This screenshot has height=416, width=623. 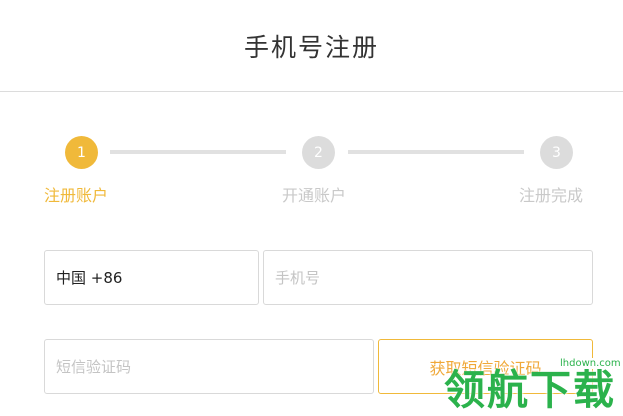 What do you see at coordinates (590, 363) in the screenshot?
I see `watermark-url: lhdown.com` at bounding box center [590, 363].